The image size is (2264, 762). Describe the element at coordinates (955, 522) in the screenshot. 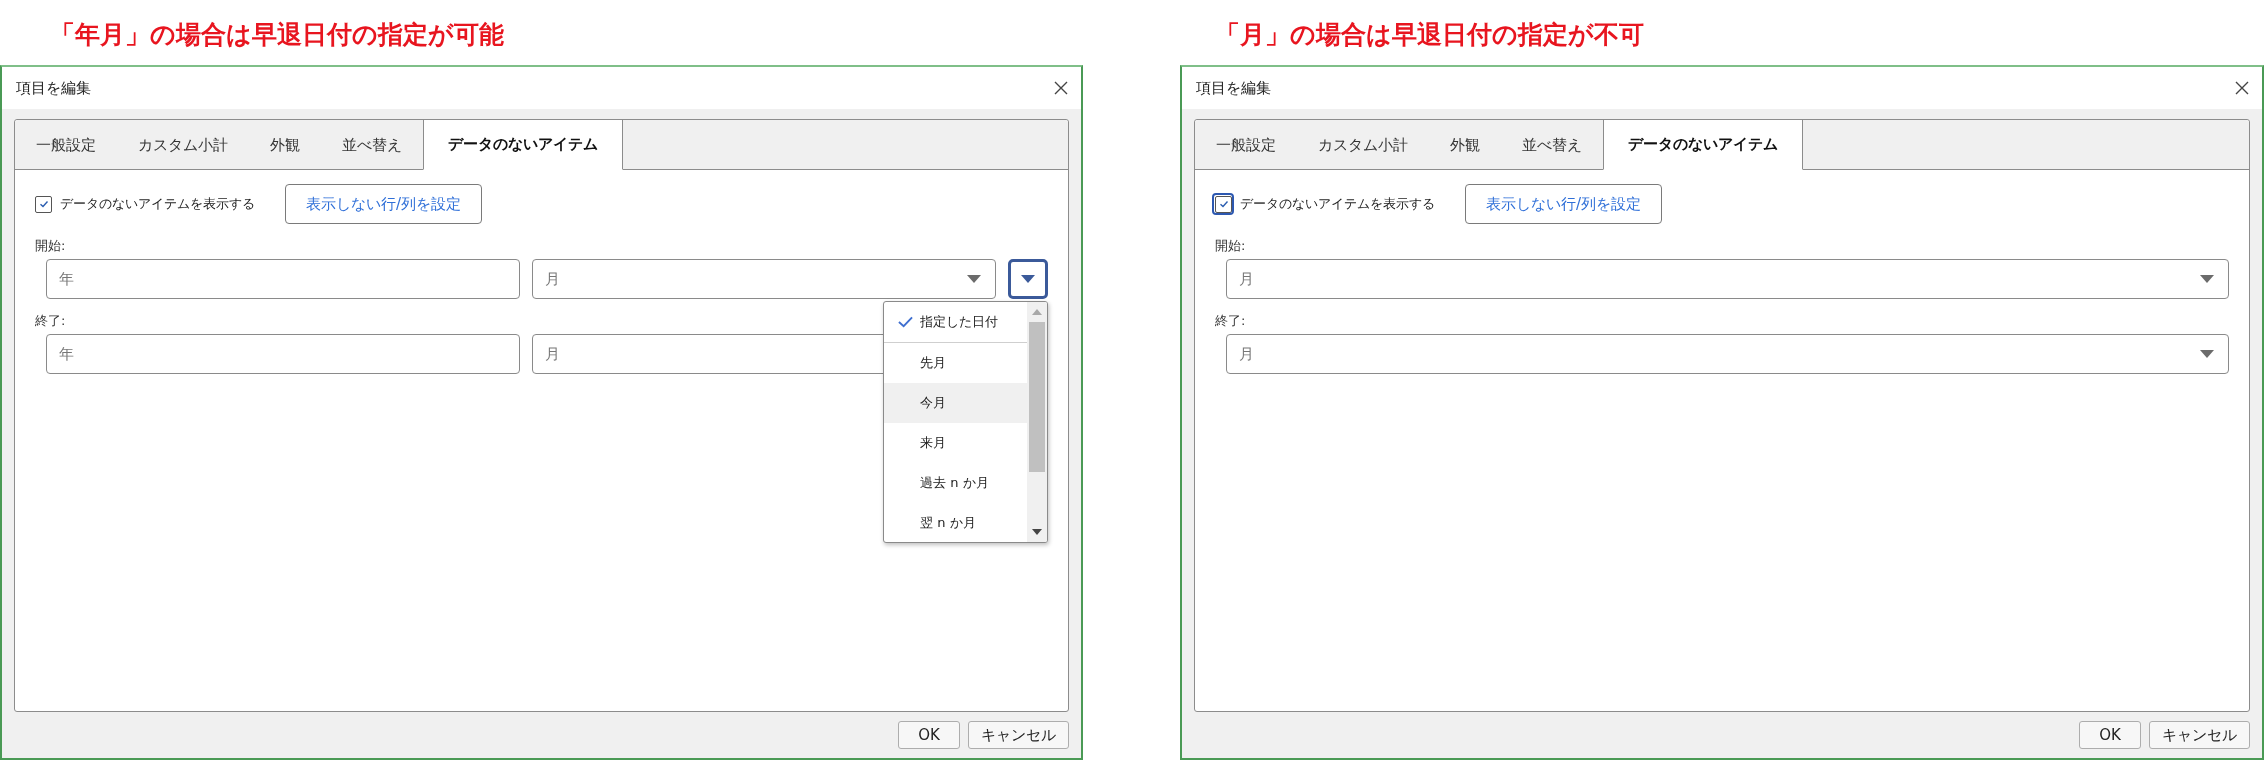

I see `menu-item: 翌 n か月` at that location.